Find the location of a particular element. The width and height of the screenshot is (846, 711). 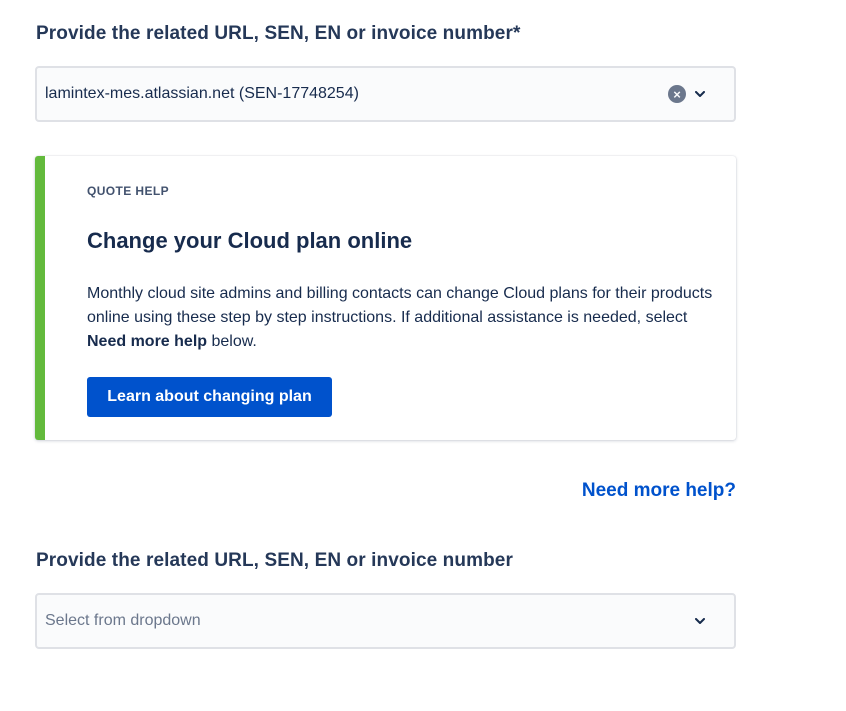

need-more-help-link: Need more help? is located at coordinates (659, 491).